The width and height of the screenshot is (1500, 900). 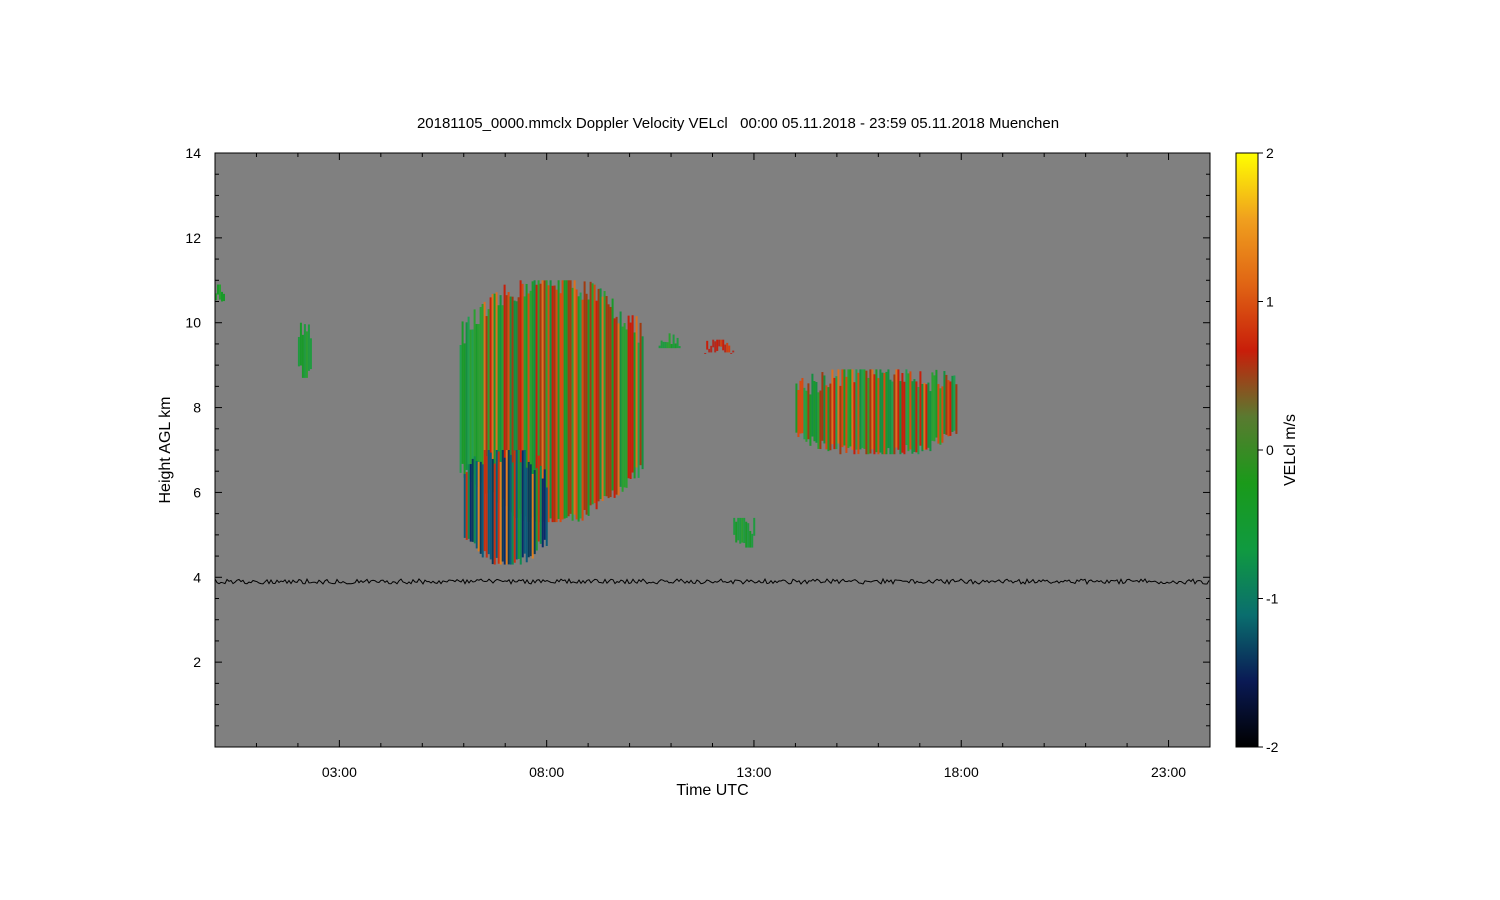 What do you see at coordinates (1247, 450) in the screenshot?
I see `colorbar-bar` at bounding box center [1247, 450].